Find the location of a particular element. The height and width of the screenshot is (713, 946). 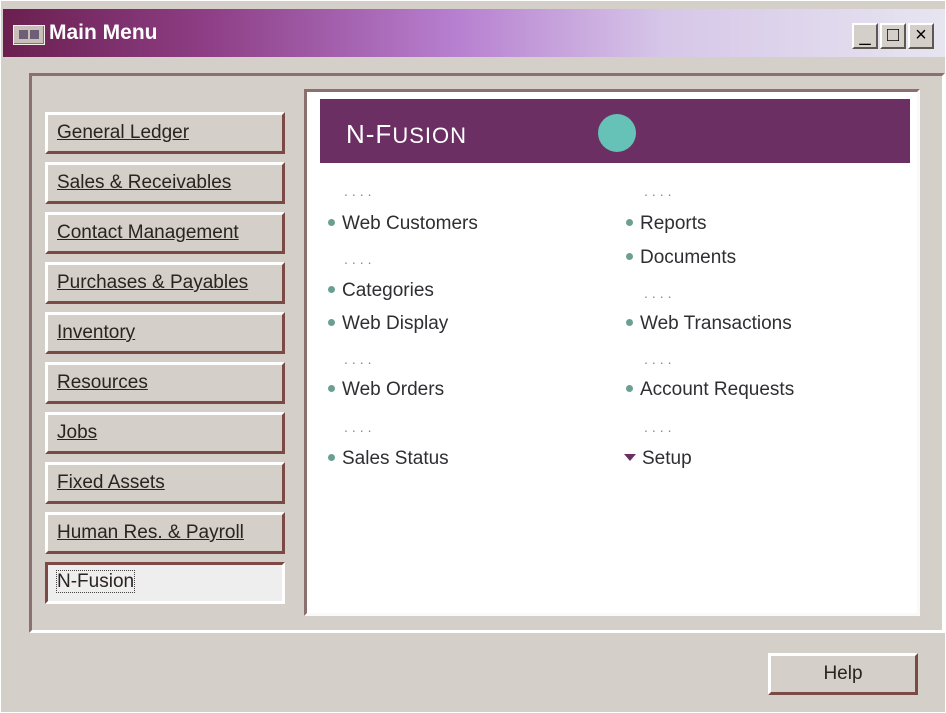

close-button: × is located at coordinates (921, 36).